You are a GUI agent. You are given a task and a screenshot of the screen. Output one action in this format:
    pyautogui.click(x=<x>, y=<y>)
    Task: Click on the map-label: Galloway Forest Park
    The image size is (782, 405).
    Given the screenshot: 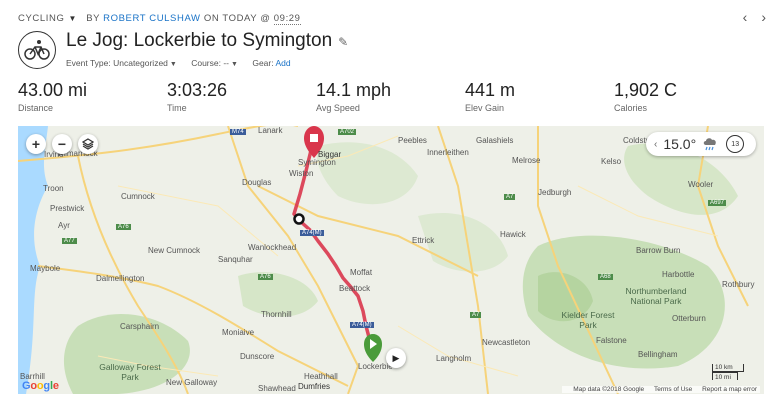 What is the action you would take?
    pyautogui.click(x=130, y=372)
    